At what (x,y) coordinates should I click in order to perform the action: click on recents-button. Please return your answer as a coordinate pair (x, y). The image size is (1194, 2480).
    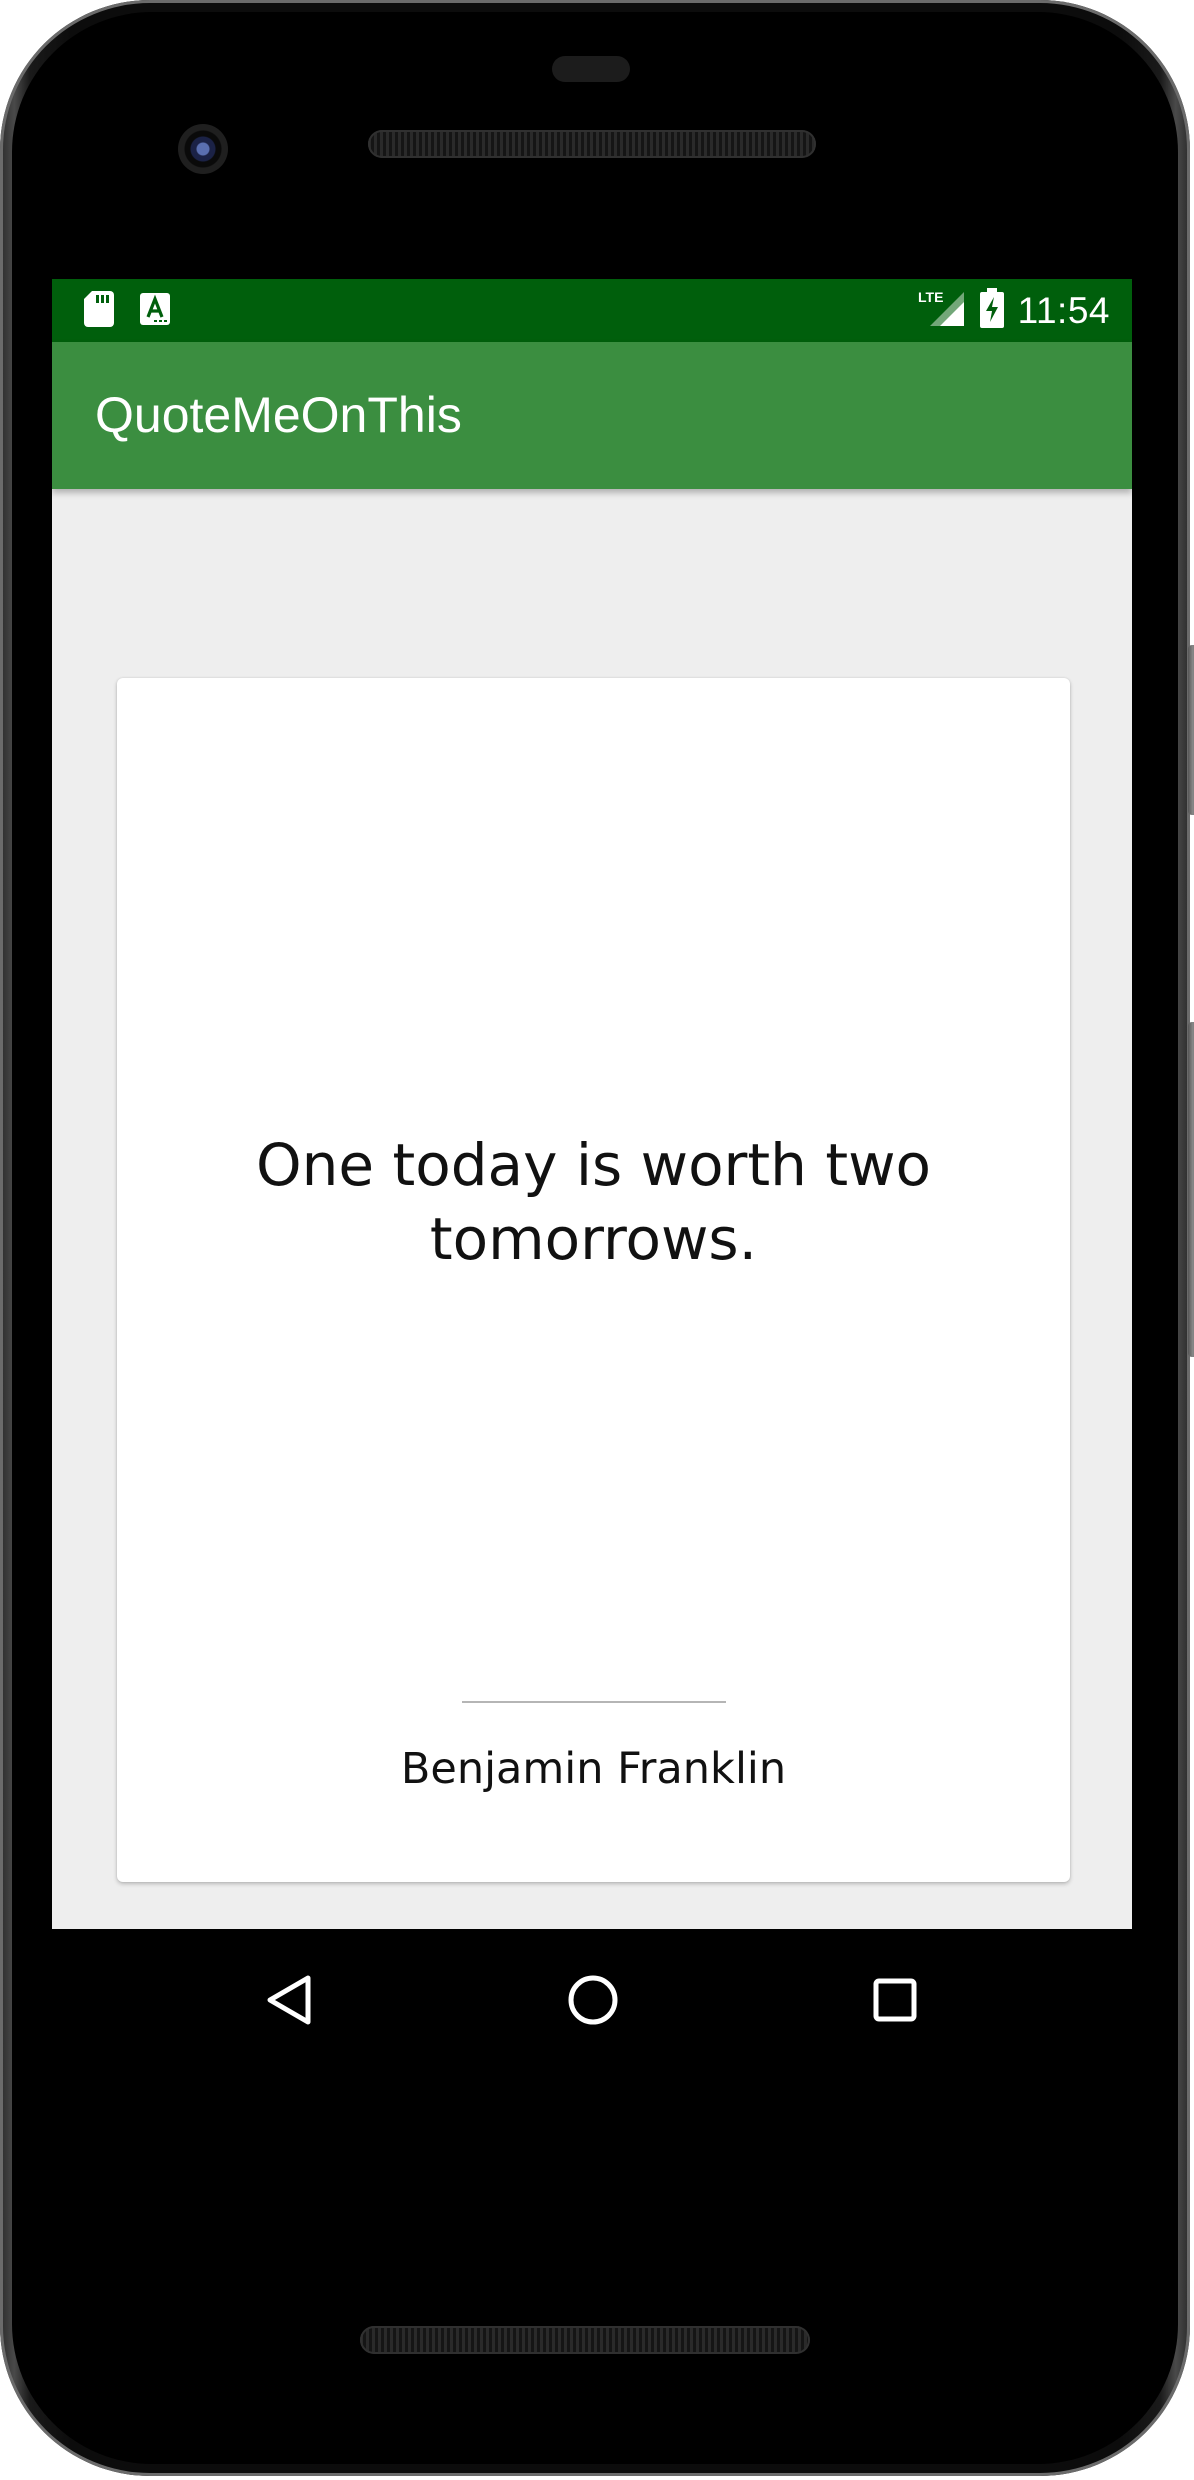
    Looking at the image, I should click on (895, 2000).